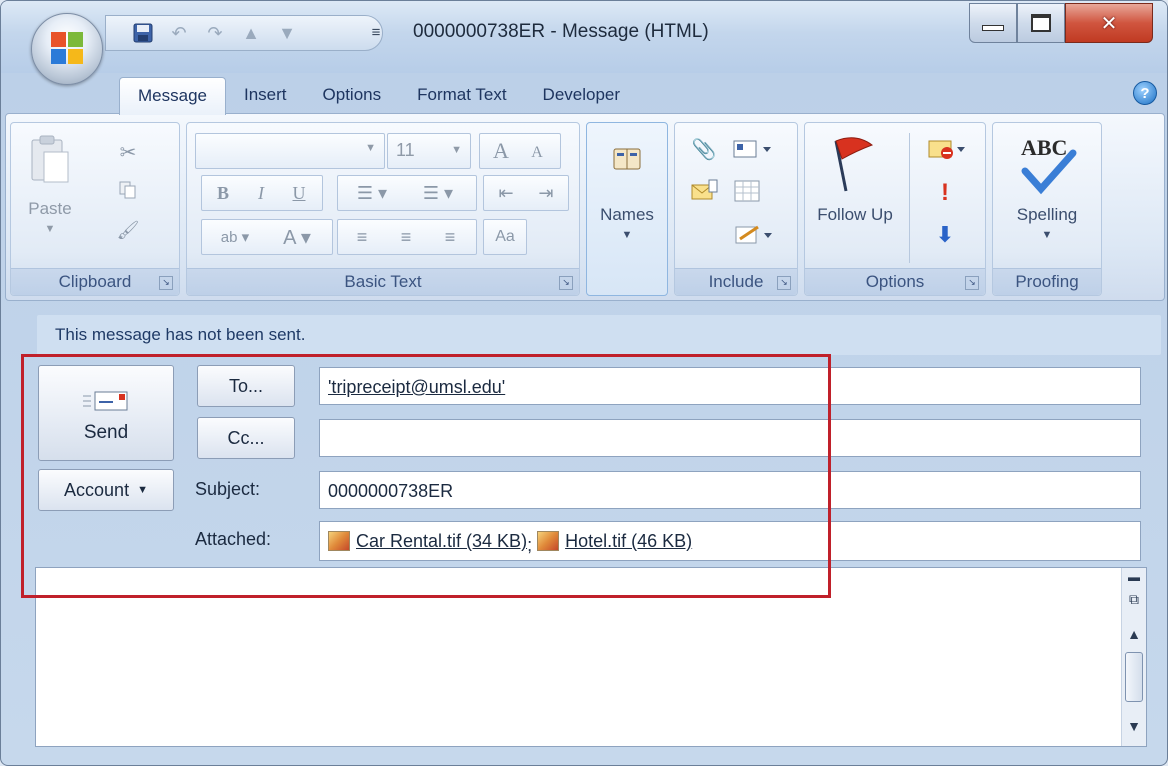 The width and height of the screenshot is (1168, 766). I want to click on customize-quick-access-icon: ≡, so click(376, 32).